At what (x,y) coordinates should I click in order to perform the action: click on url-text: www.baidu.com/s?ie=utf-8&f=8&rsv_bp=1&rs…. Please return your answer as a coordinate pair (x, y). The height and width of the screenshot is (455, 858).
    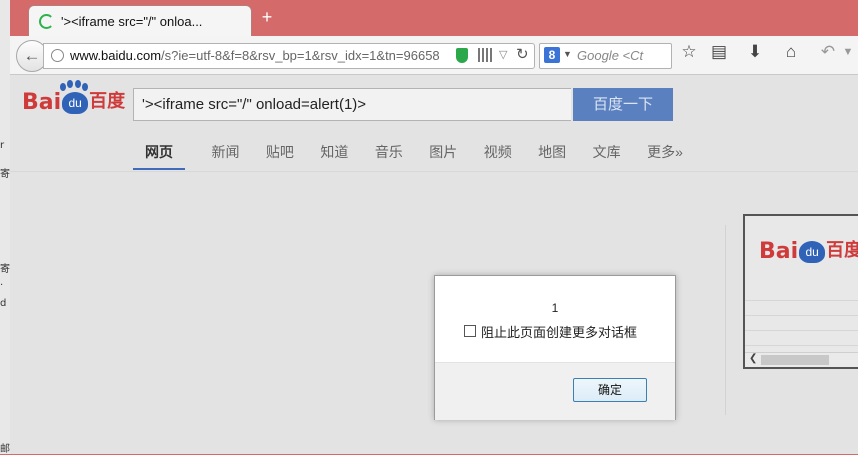
    Looking at the image, I should click on (260, 55).